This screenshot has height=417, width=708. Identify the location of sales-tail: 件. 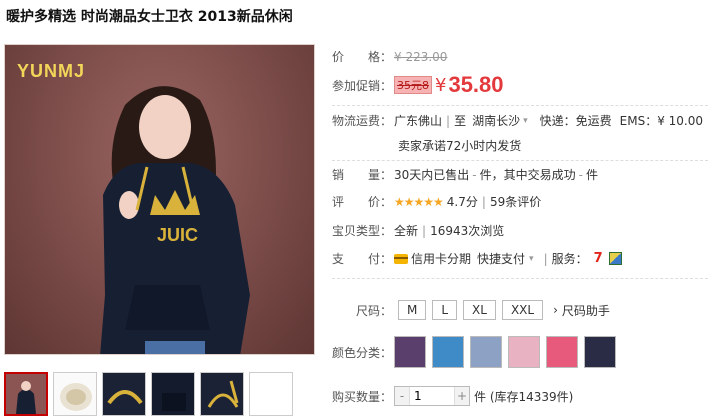
(591, 175).